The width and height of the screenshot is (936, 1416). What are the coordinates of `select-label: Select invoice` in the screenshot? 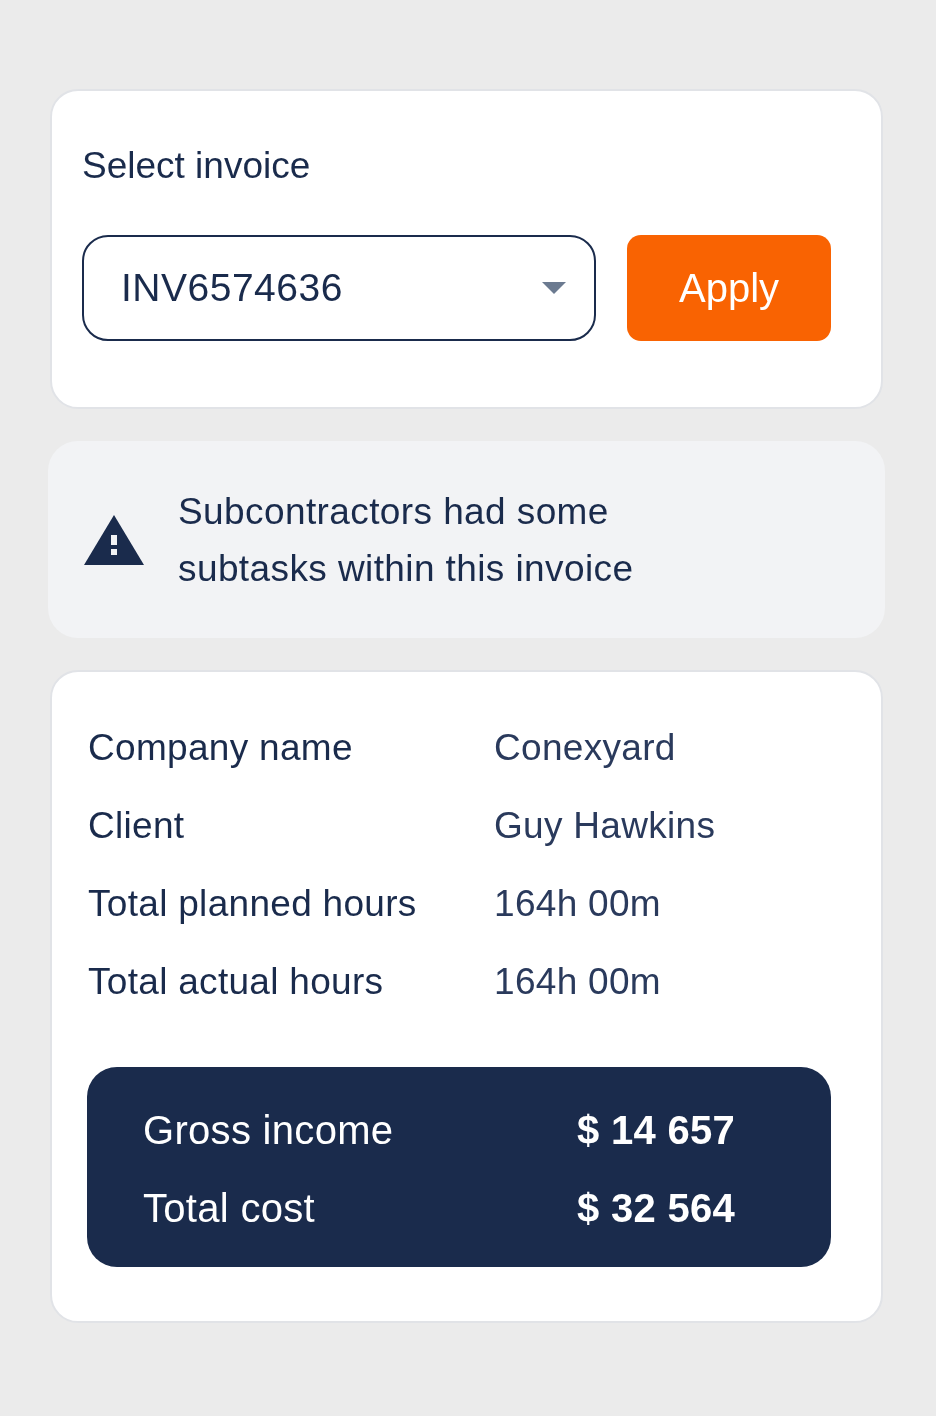 It's located at (197, 166).